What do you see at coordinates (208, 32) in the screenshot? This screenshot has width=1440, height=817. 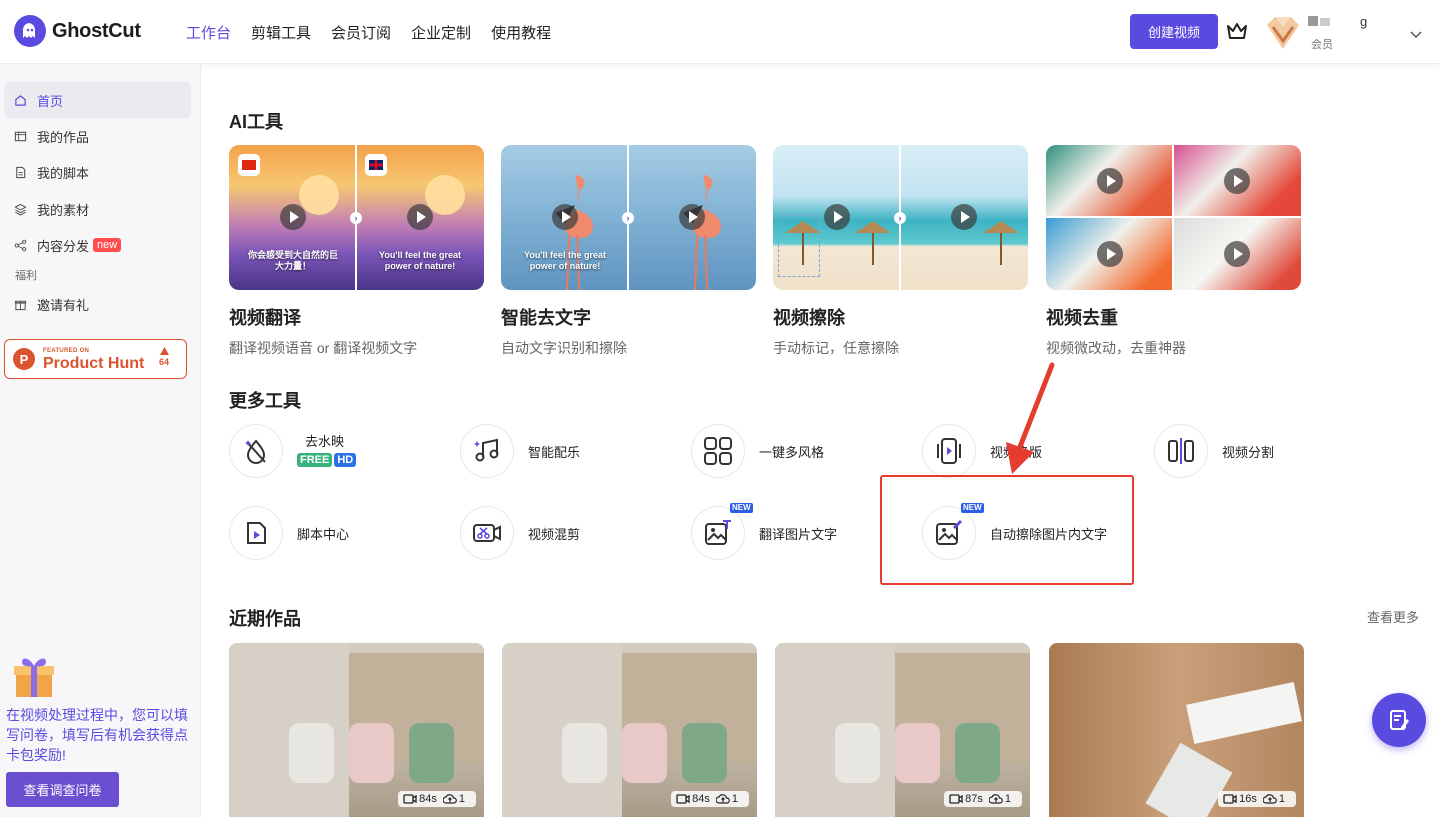 I see `nav-workbench: 工作台` at bounding box center [208, 32].